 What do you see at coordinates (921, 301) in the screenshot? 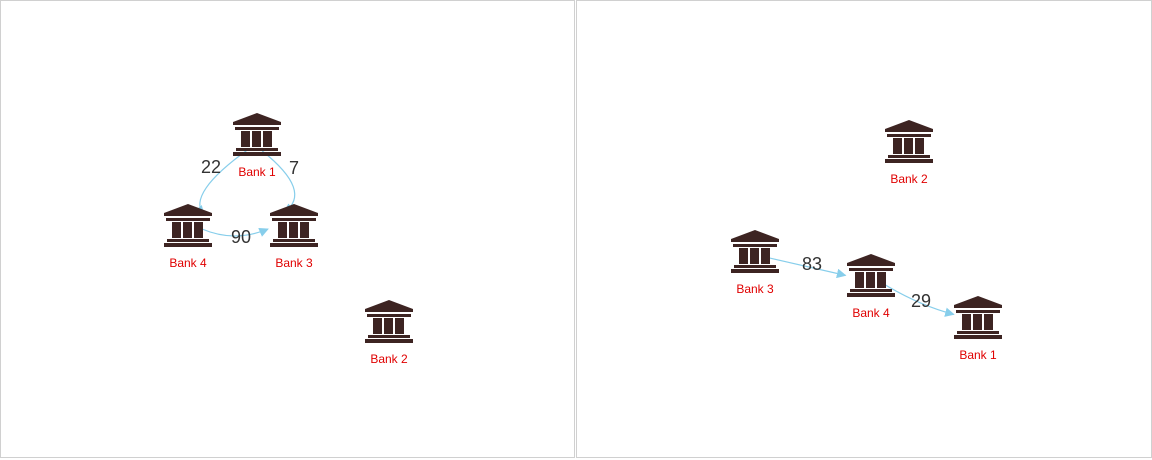
I see `edge-weight-label: 29` at bounding box center [921, 301].